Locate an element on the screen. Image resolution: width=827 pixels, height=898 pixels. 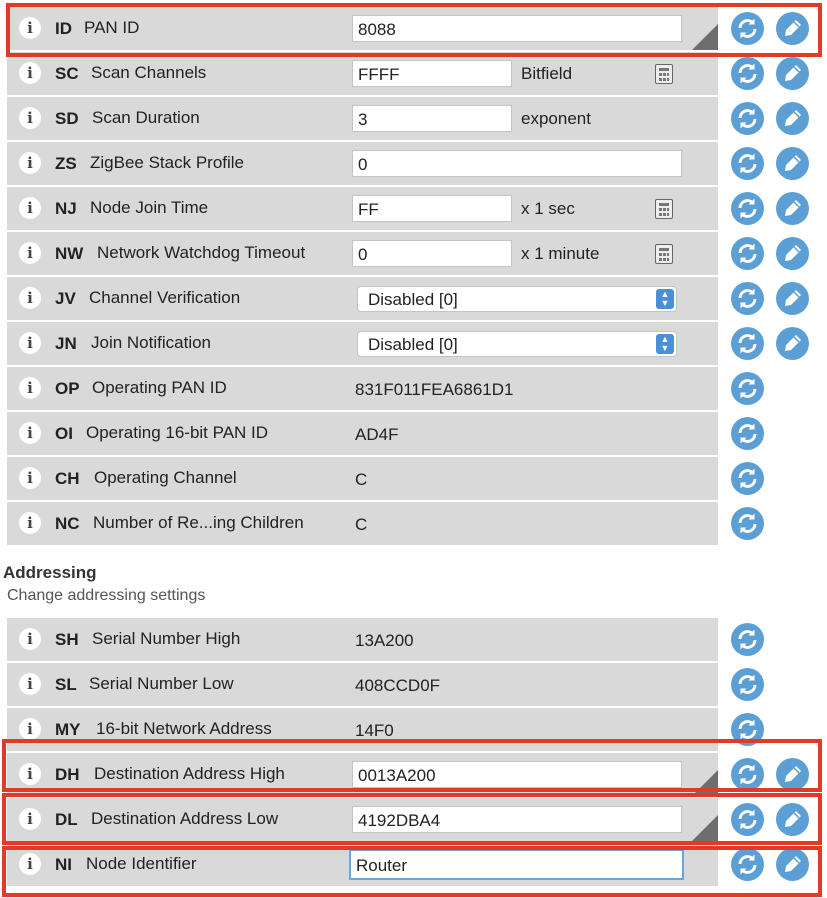
unit-label: exponent is located at coordinates (556, 118).